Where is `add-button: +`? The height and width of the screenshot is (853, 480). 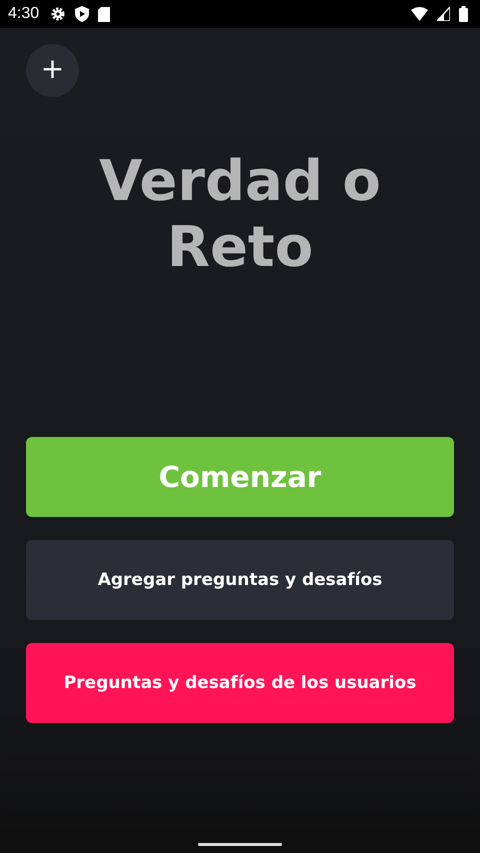
add-button: + is located at coordinates (52, 70).